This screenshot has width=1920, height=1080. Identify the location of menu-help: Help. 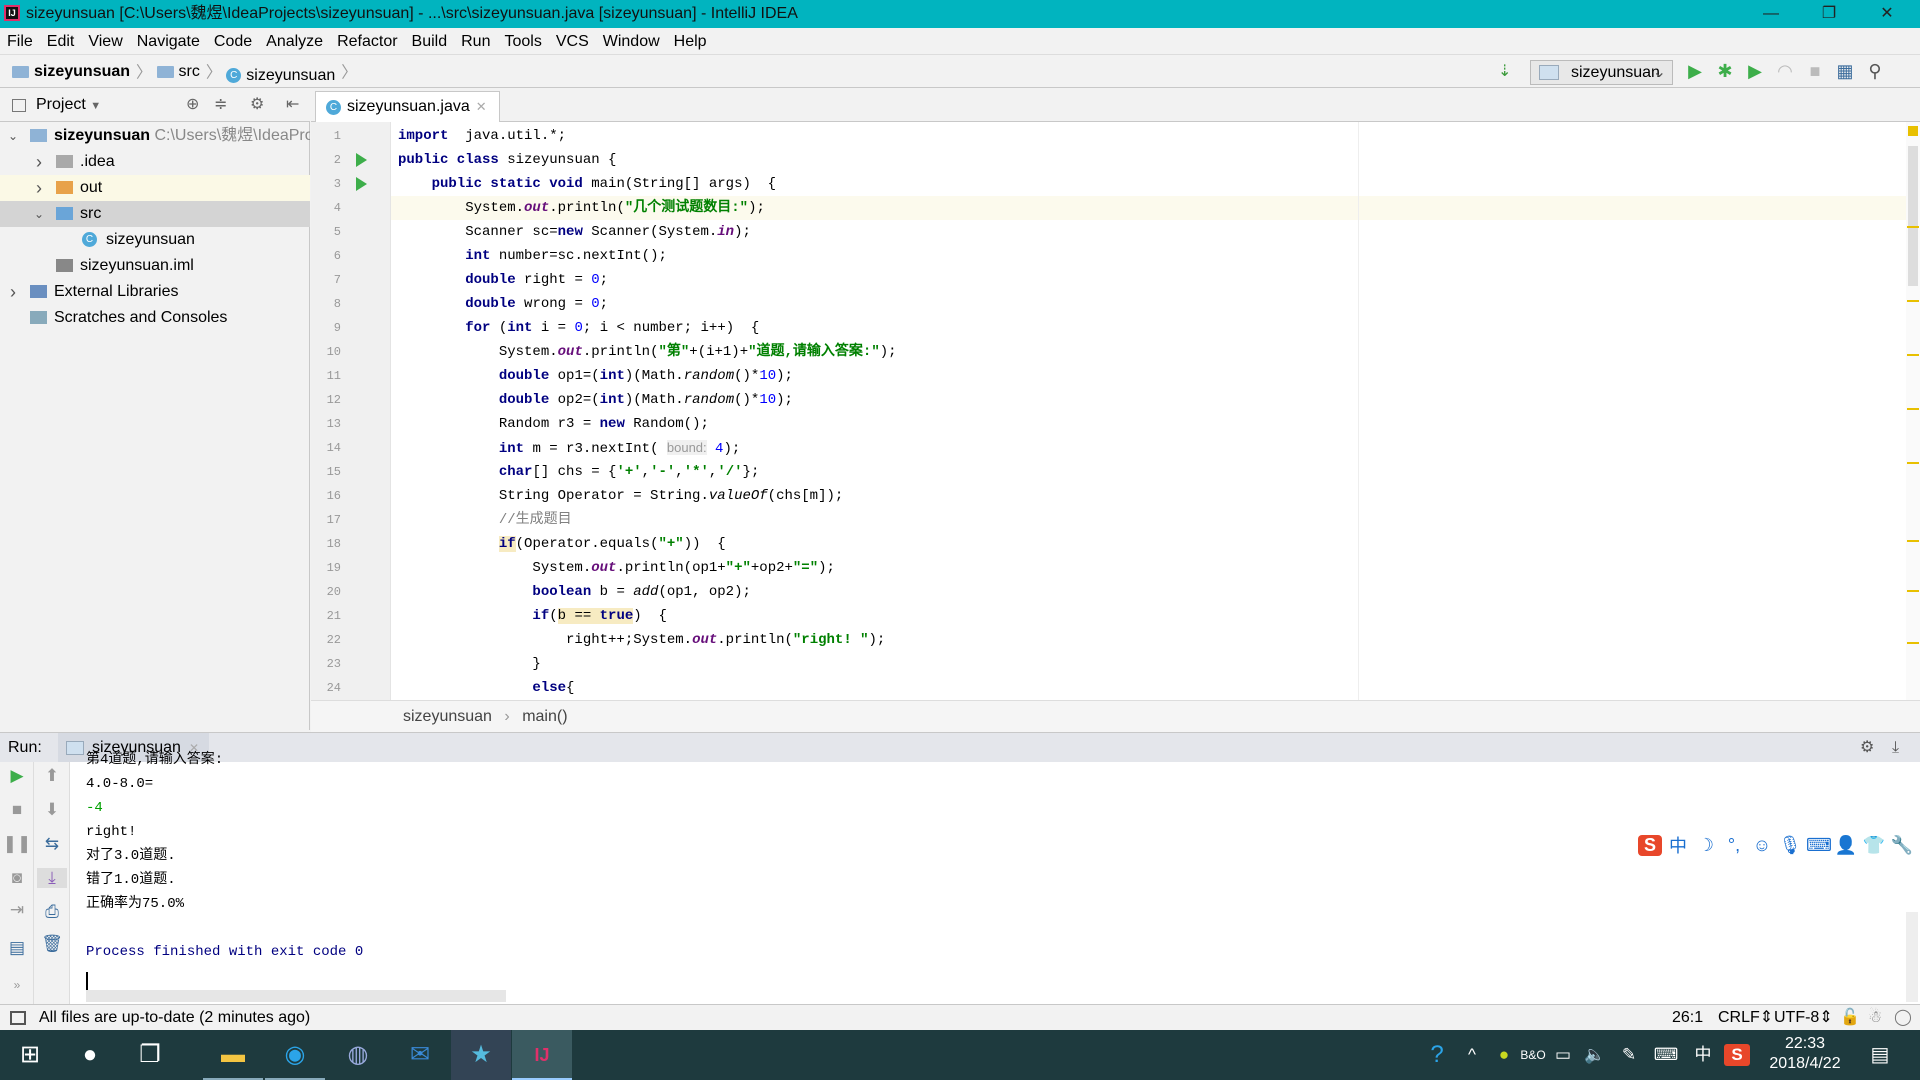
(690, 41).